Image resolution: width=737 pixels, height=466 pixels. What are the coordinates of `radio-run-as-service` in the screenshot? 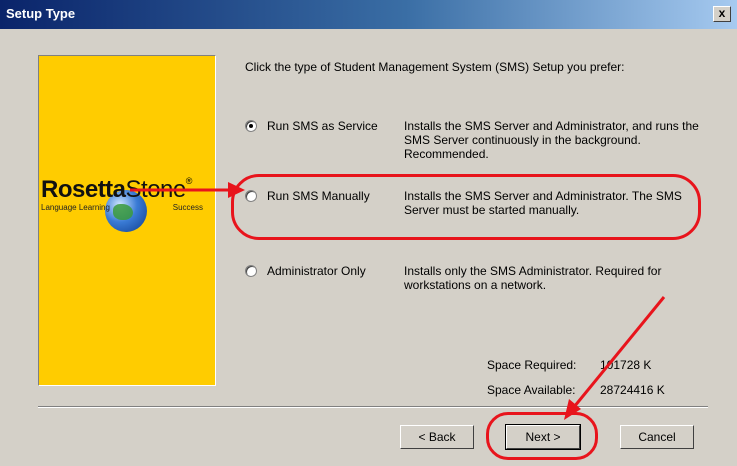 It's located at (251, 126).